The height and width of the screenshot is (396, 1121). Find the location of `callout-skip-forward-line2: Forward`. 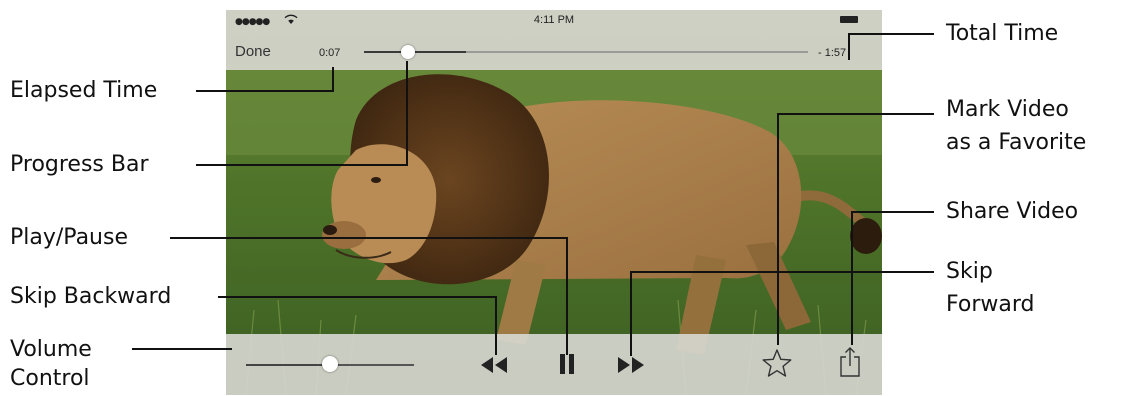

callout-skip-forward-line2: Forward is located at coordinates (990, 304).